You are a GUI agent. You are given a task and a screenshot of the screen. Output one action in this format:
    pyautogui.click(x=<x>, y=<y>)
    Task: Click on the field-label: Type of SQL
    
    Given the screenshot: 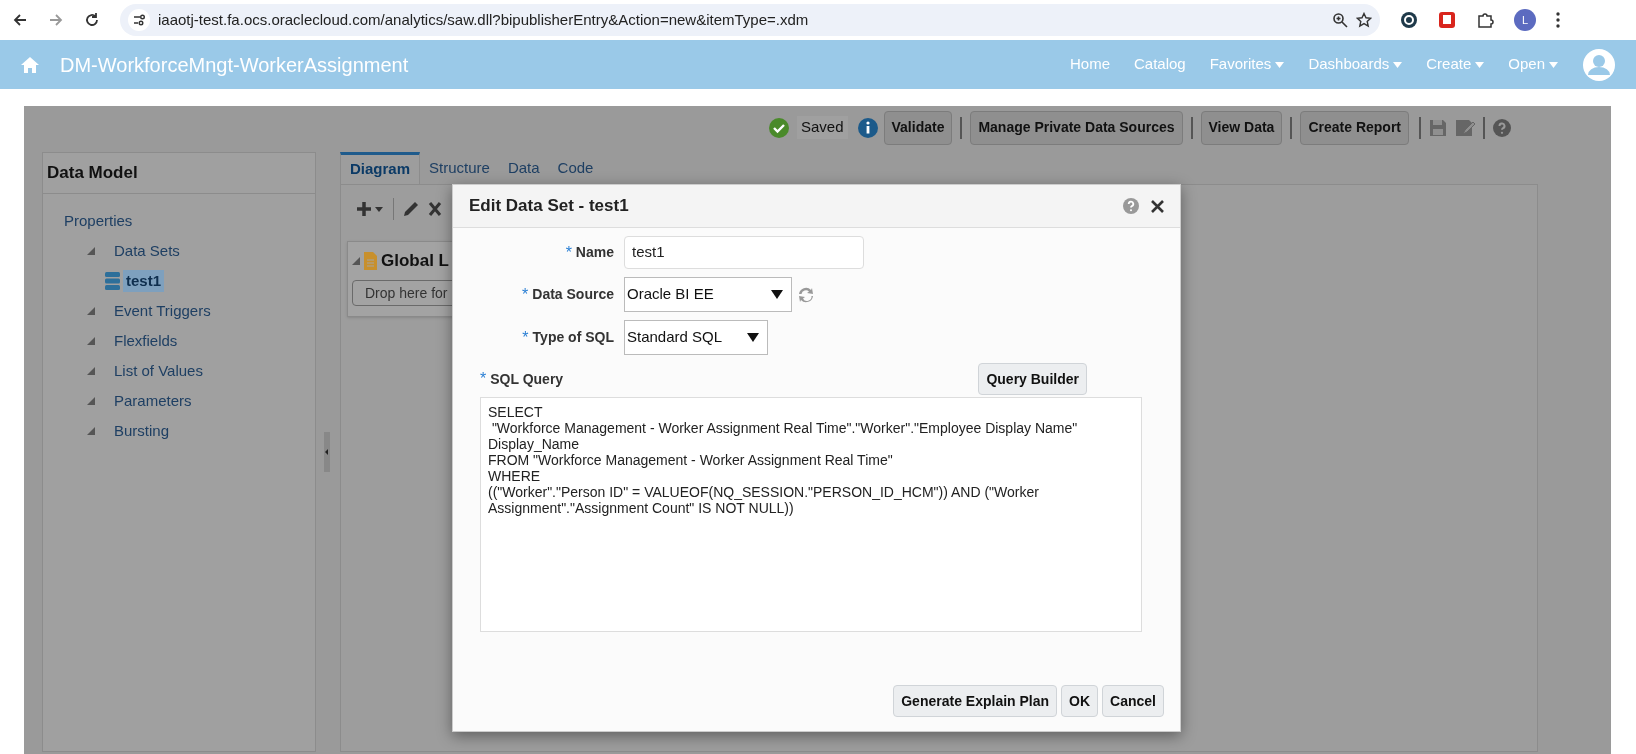 What is the action you would take?
    pyautogui.click(x=573, y=337)
    